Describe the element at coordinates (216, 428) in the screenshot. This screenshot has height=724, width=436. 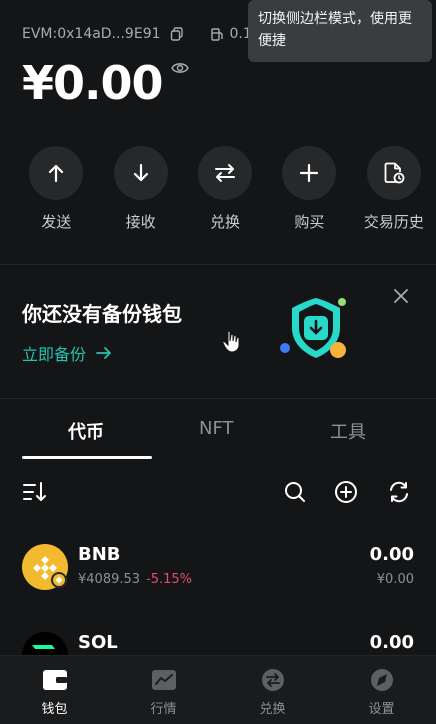
I see `tab-nft: NFT` at that location.